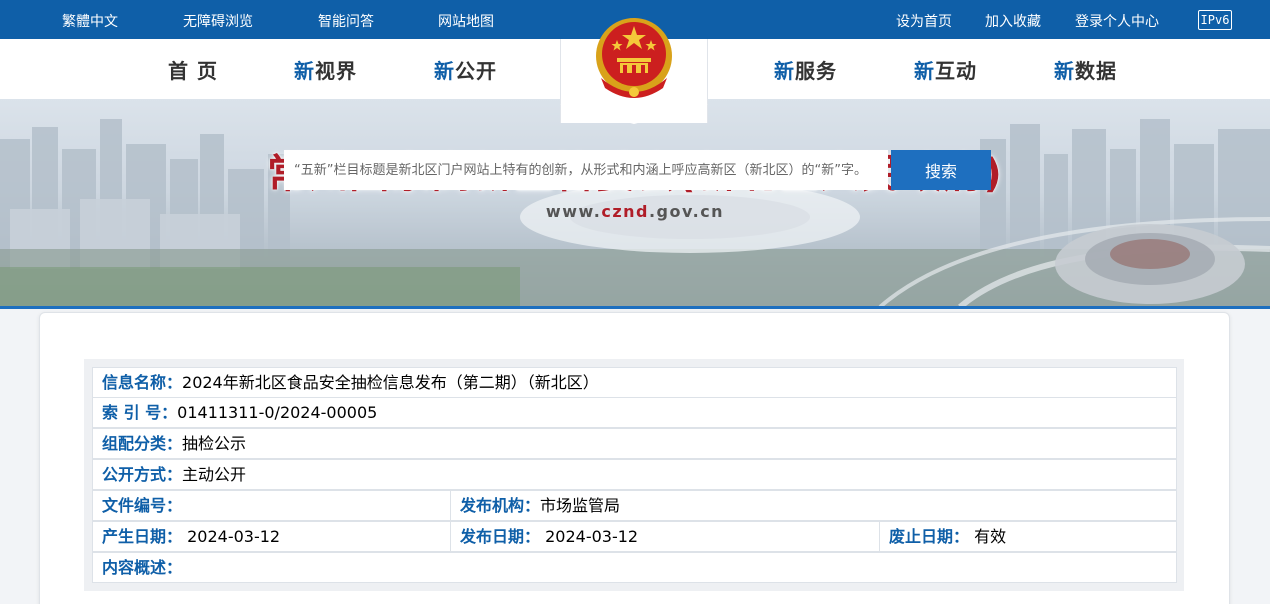  I want to click on nav-data: 新数据, so click(1085, 69).